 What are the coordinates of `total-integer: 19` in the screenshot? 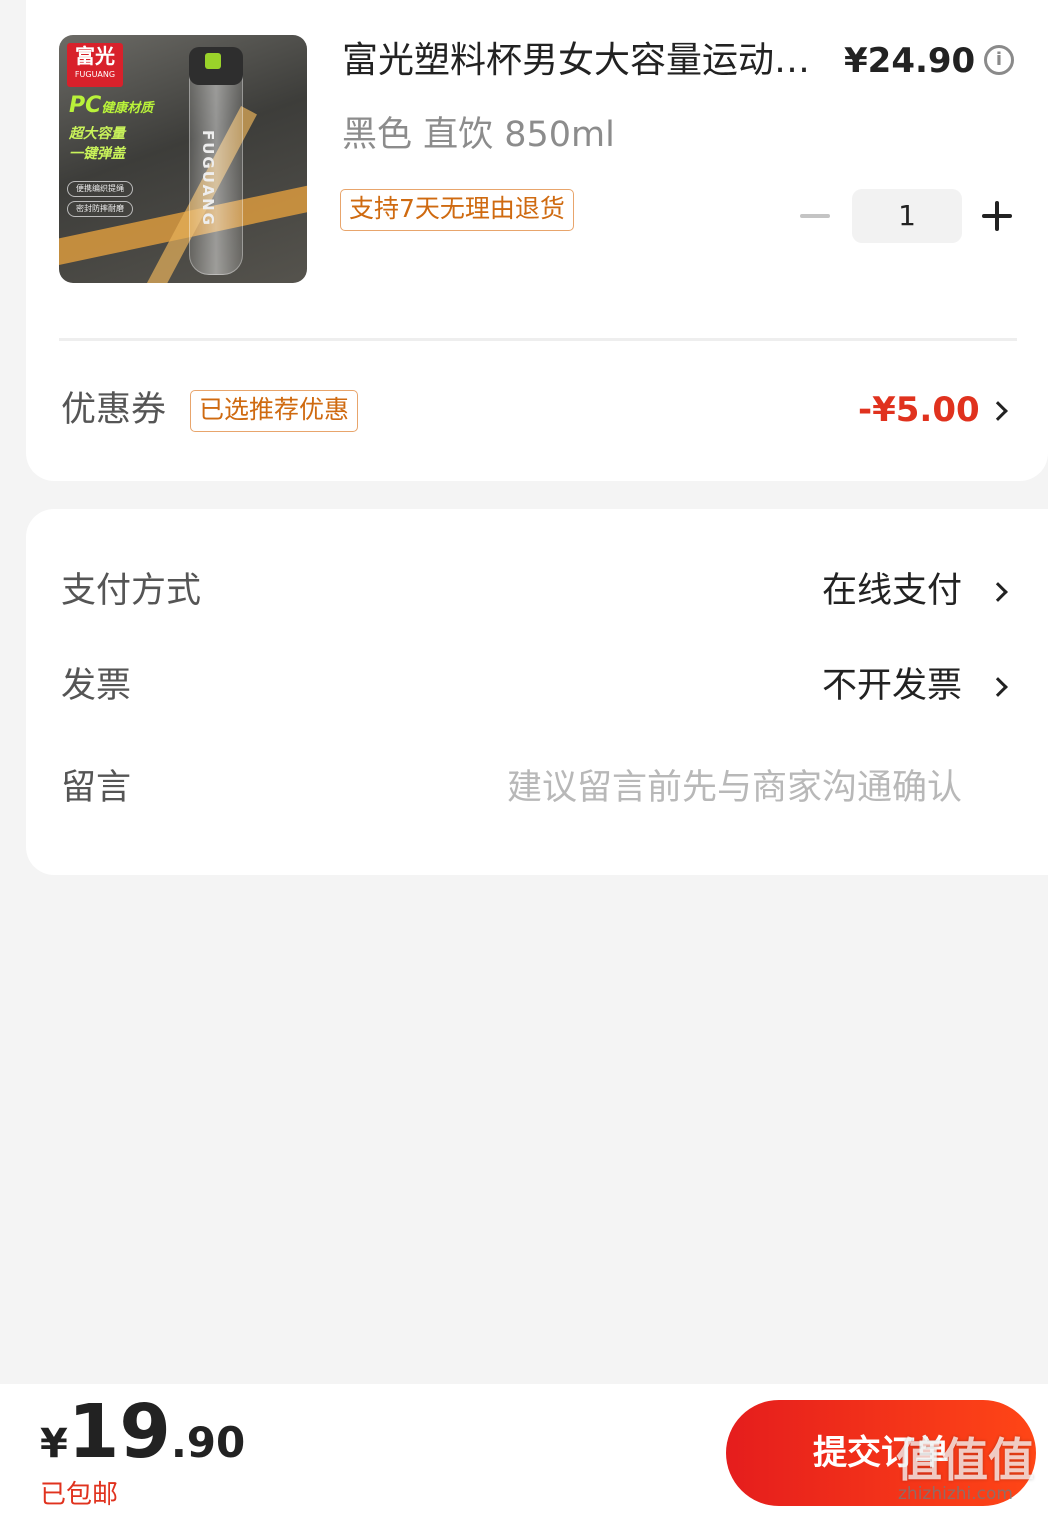 It's located at (119, 1432).